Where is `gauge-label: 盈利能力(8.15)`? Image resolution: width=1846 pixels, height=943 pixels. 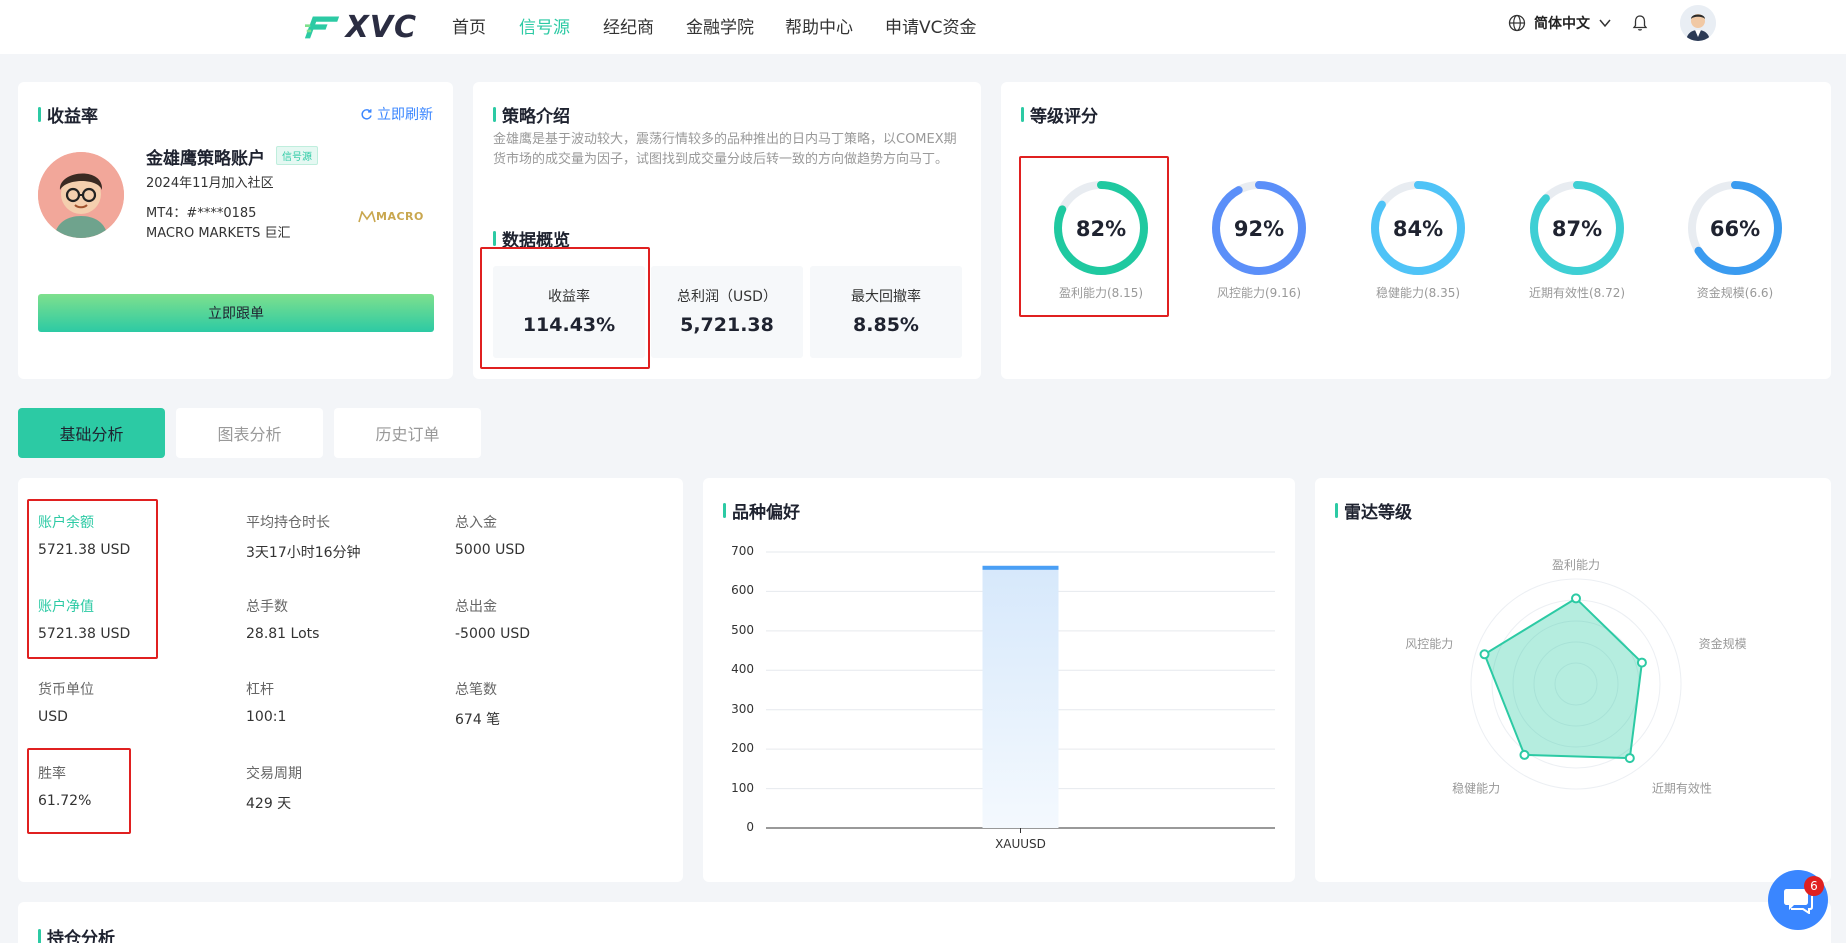
gauge-label: 盈利能力(8.15) is located at coordinates (1101, 293).